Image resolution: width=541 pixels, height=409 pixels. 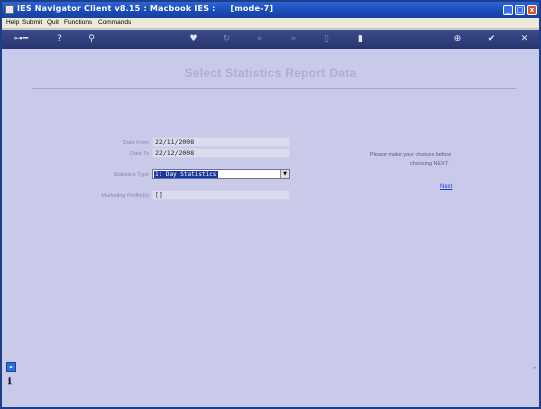 I want to click on statistics-type-select: 1: Day Statistics ▼, so click(x=221, y=174).